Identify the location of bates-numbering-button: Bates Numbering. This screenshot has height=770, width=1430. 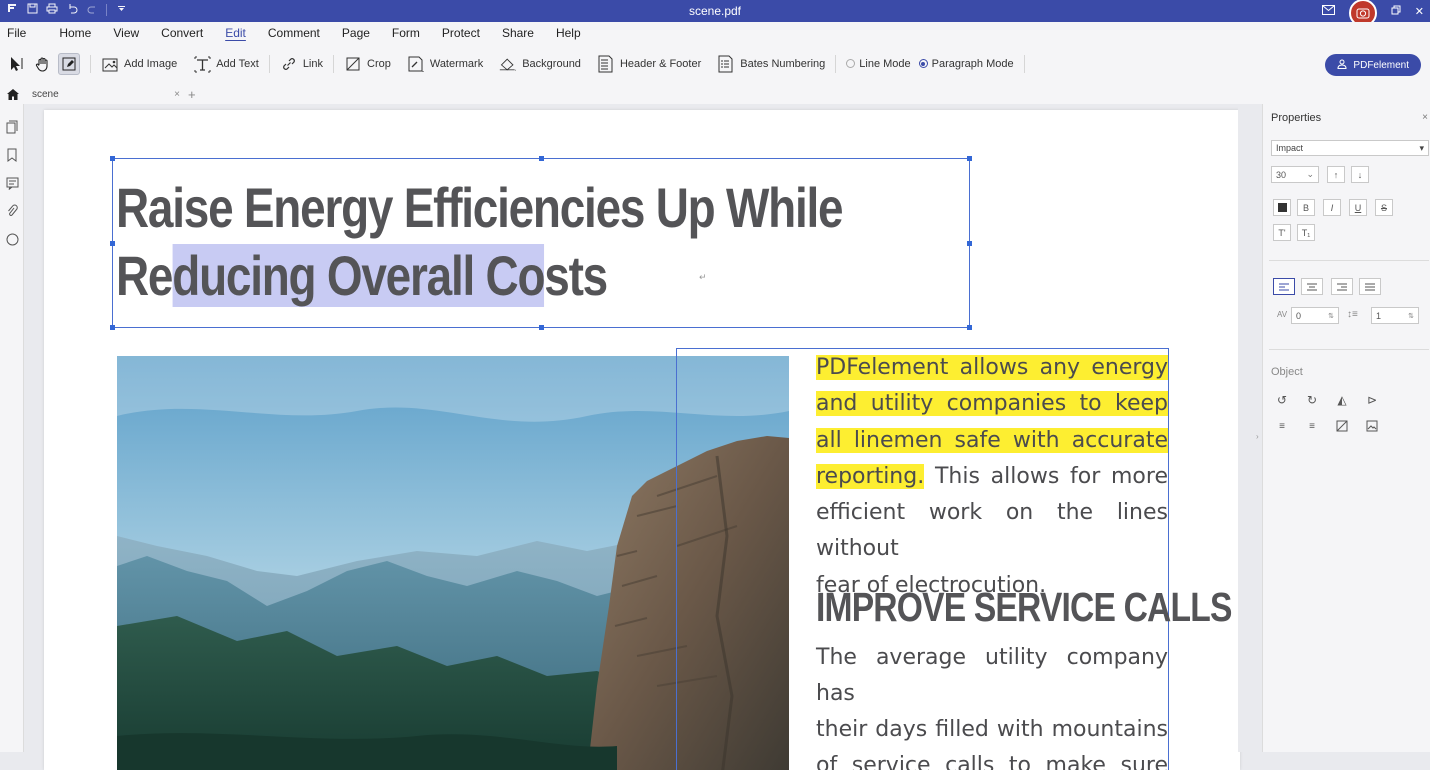
(771, 64).